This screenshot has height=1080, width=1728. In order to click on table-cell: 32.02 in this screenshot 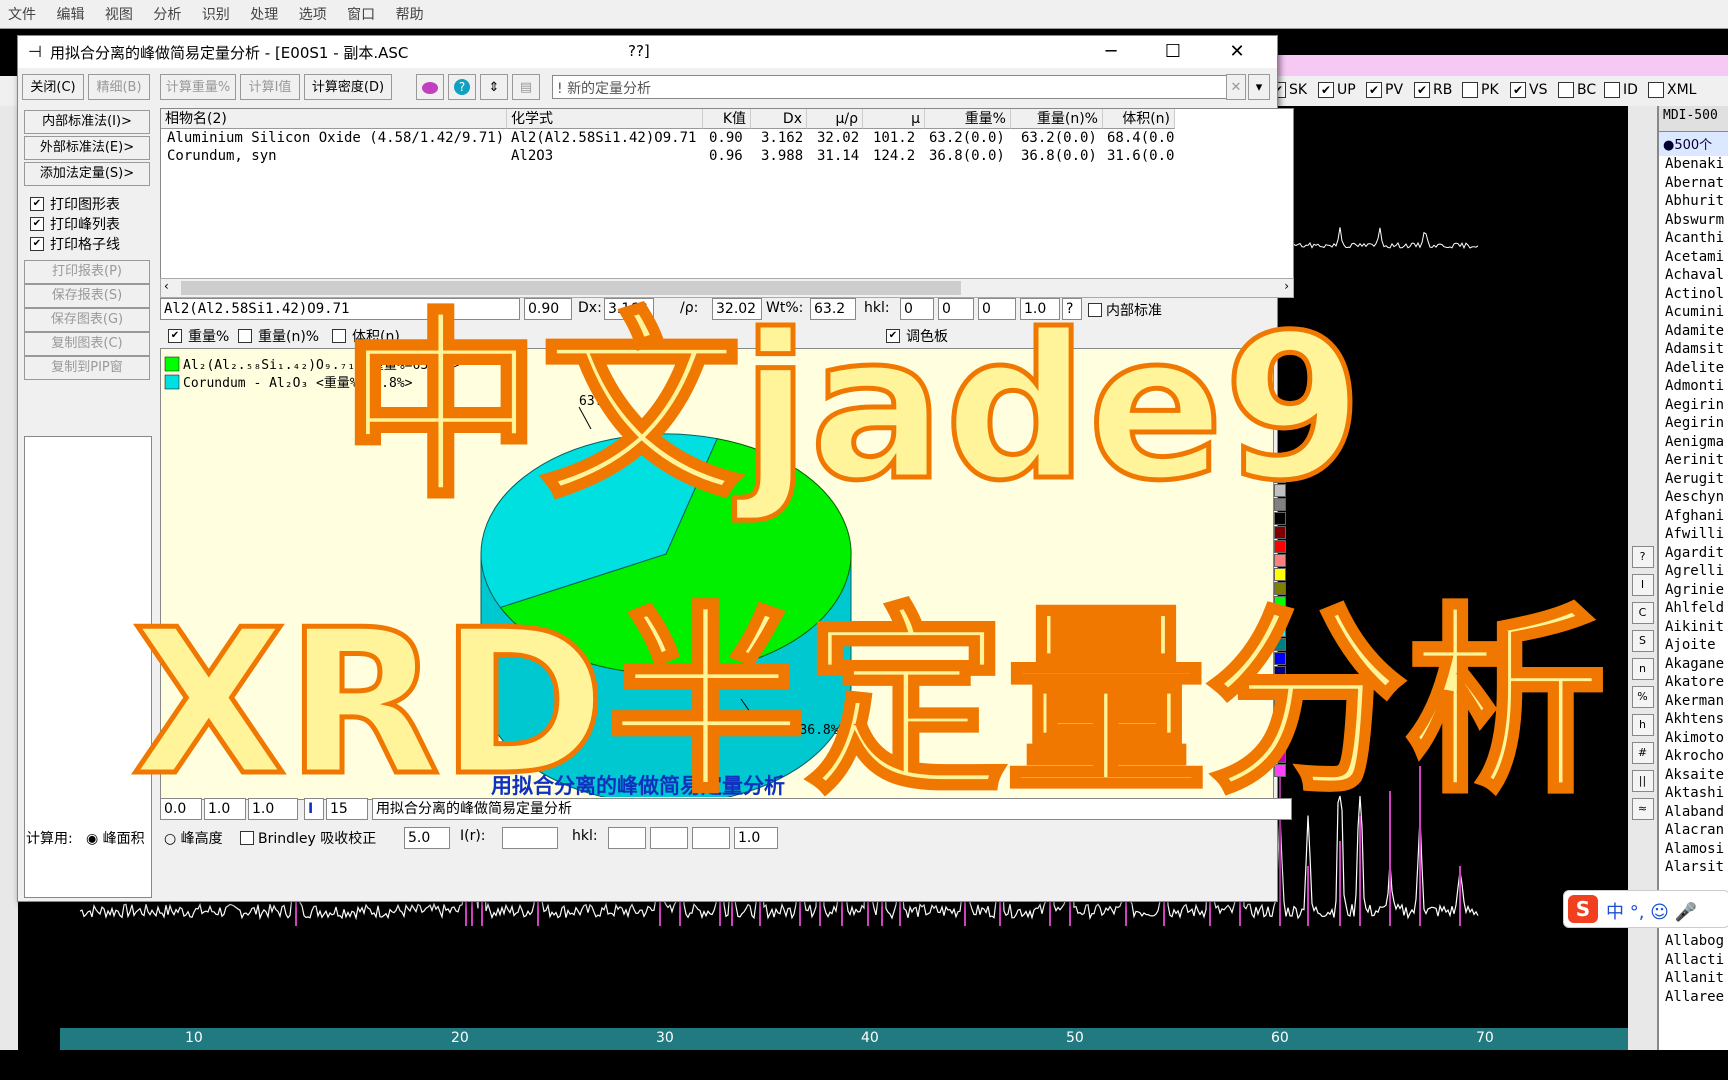, I will do `click(838, 138)`.